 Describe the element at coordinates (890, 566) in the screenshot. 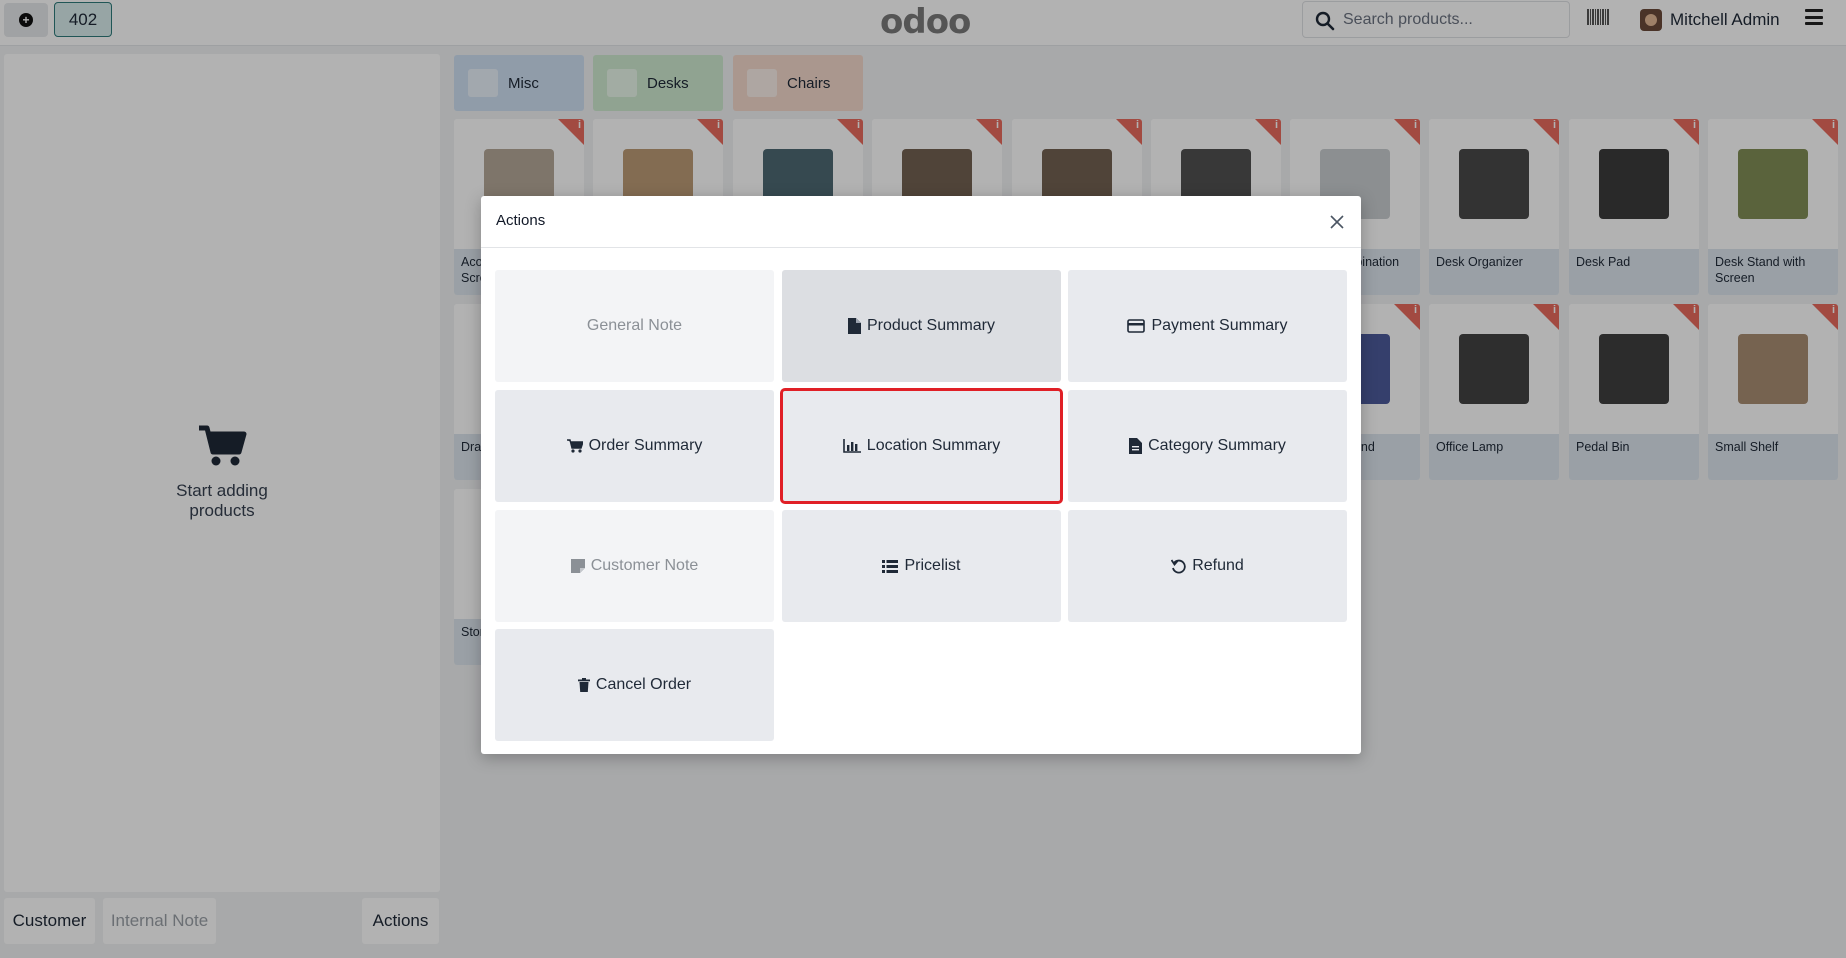

I see `list-icon` at that location.